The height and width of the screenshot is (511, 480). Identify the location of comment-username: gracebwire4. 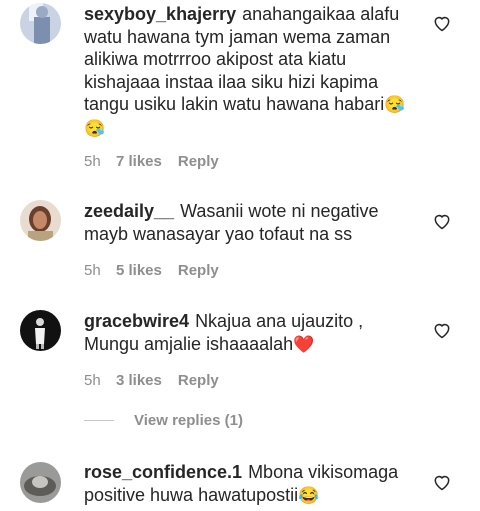
(136, 321).